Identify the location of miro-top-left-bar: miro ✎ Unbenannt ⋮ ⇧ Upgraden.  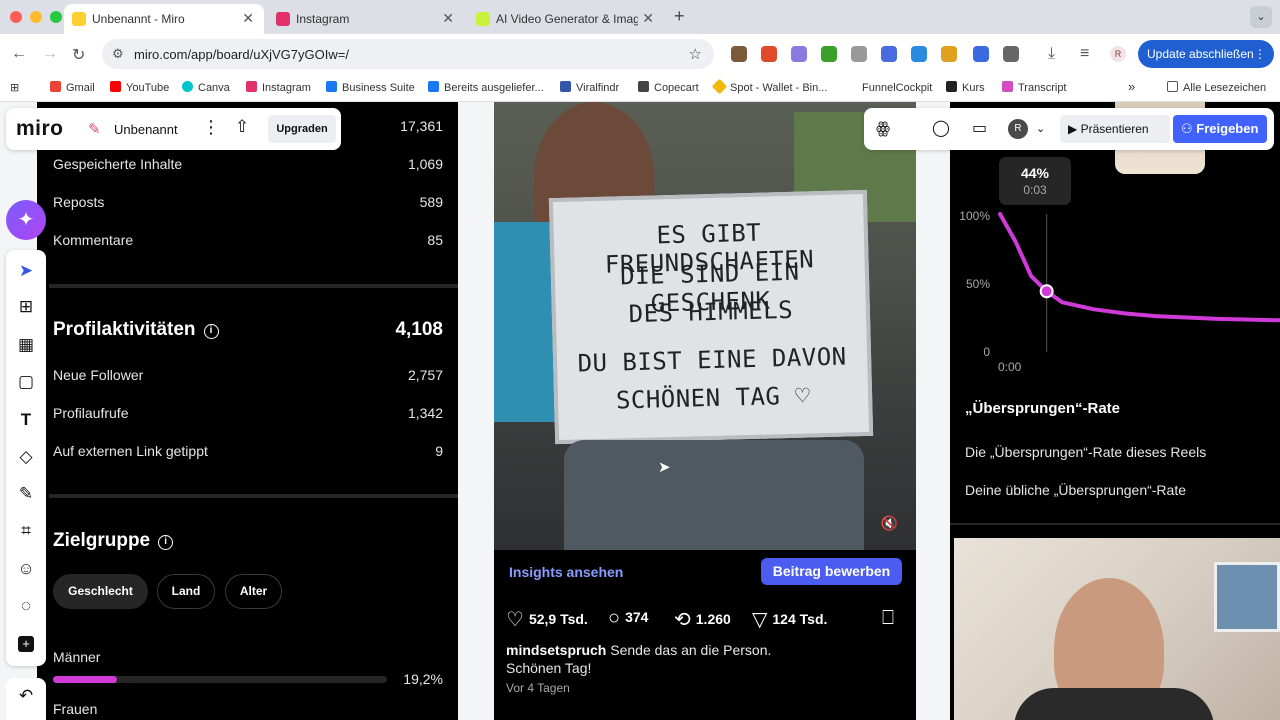
(173, 129).